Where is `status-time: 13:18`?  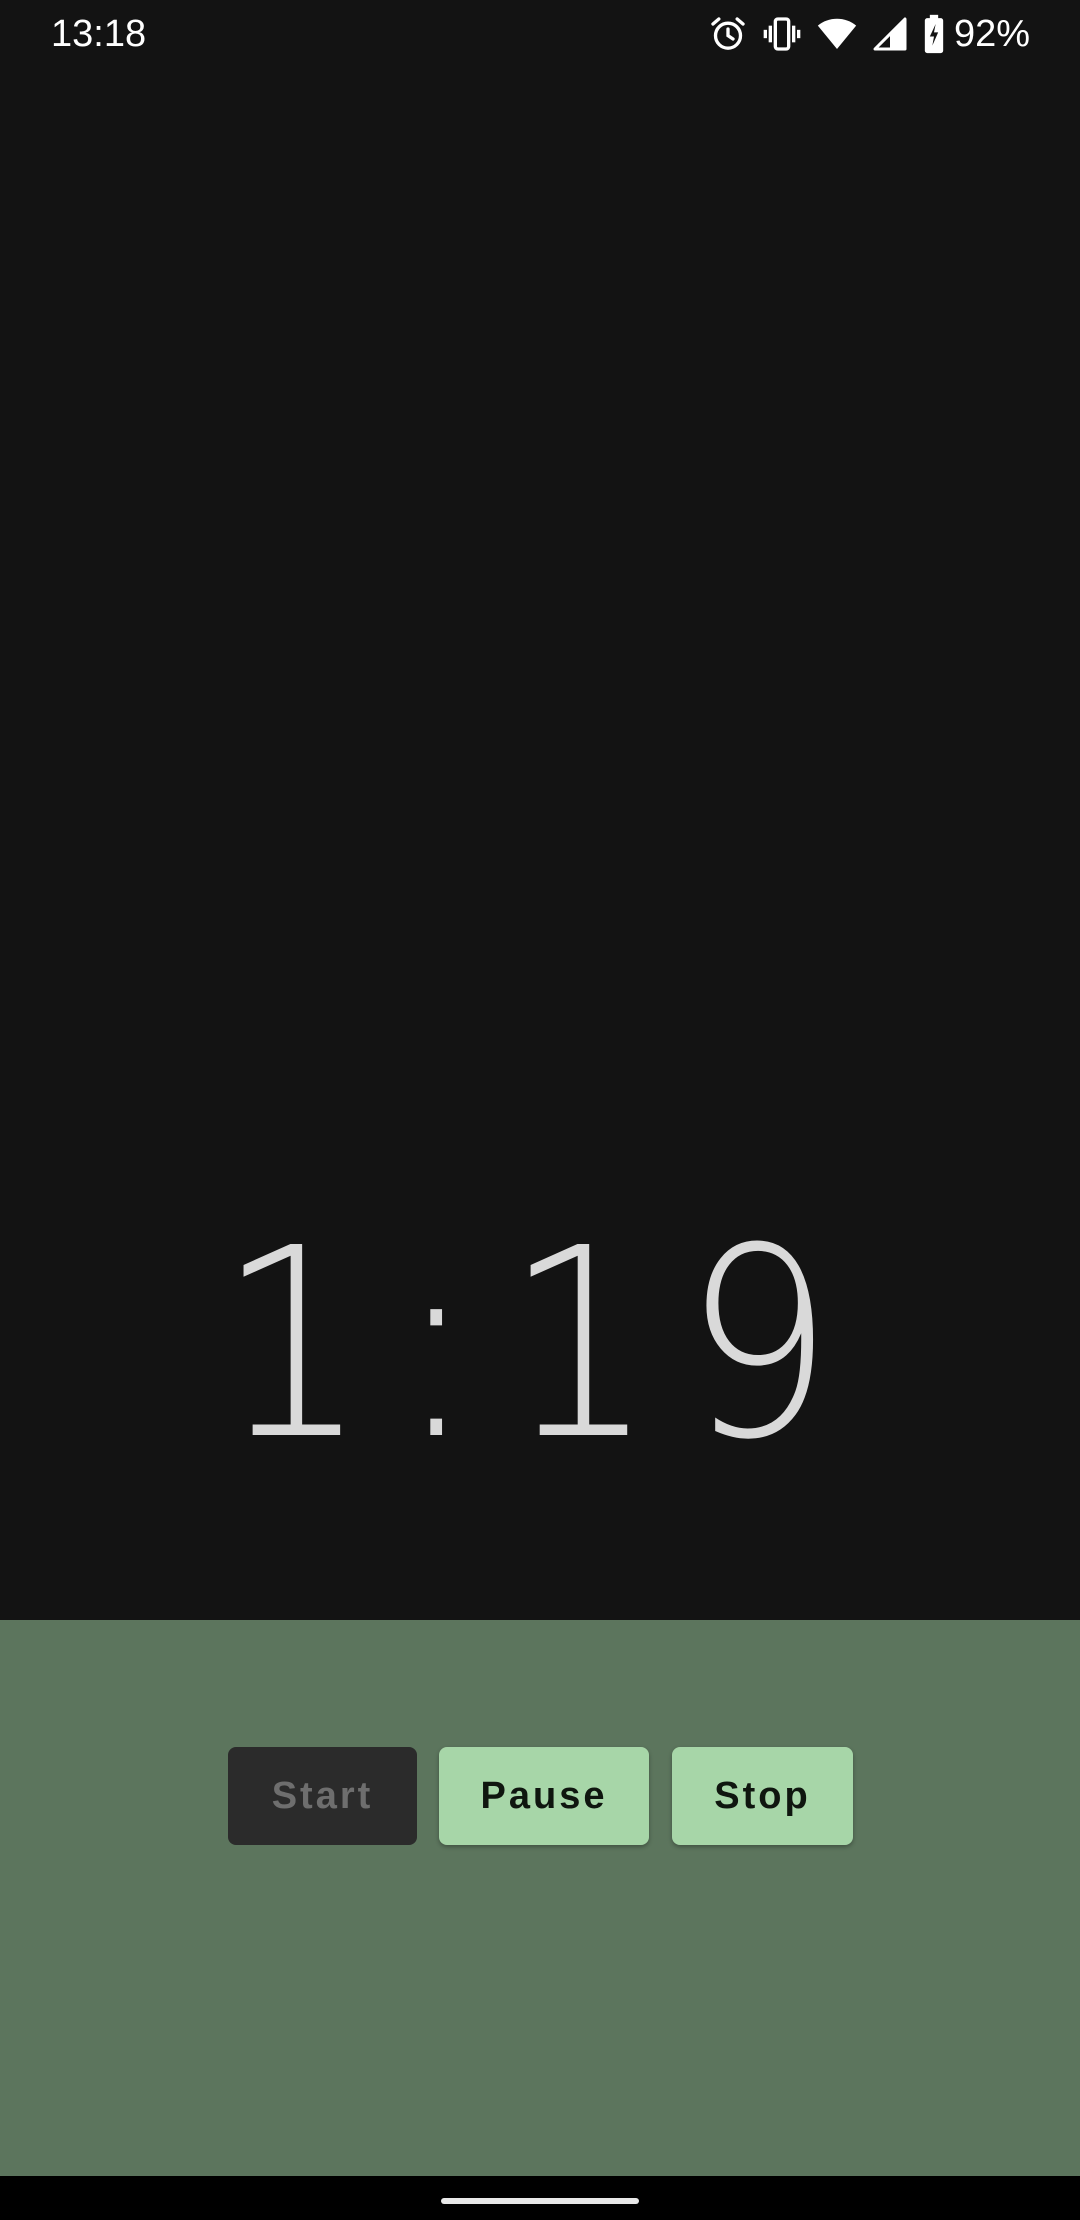 status-time: 13:18 is located at coordinates (99, 34).